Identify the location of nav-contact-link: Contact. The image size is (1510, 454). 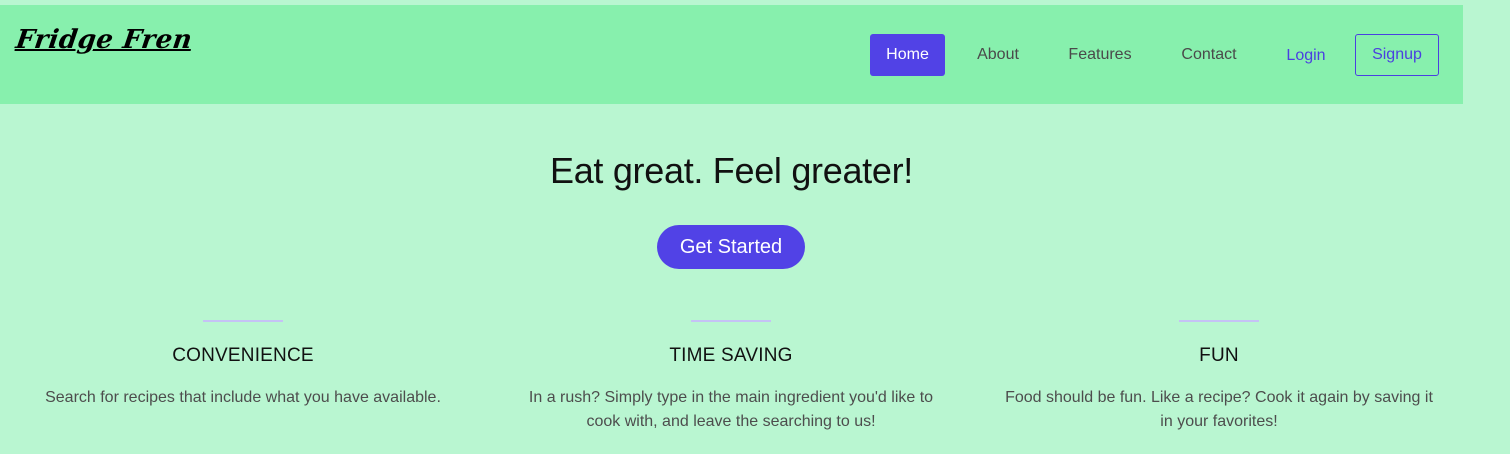
(1209, 55).